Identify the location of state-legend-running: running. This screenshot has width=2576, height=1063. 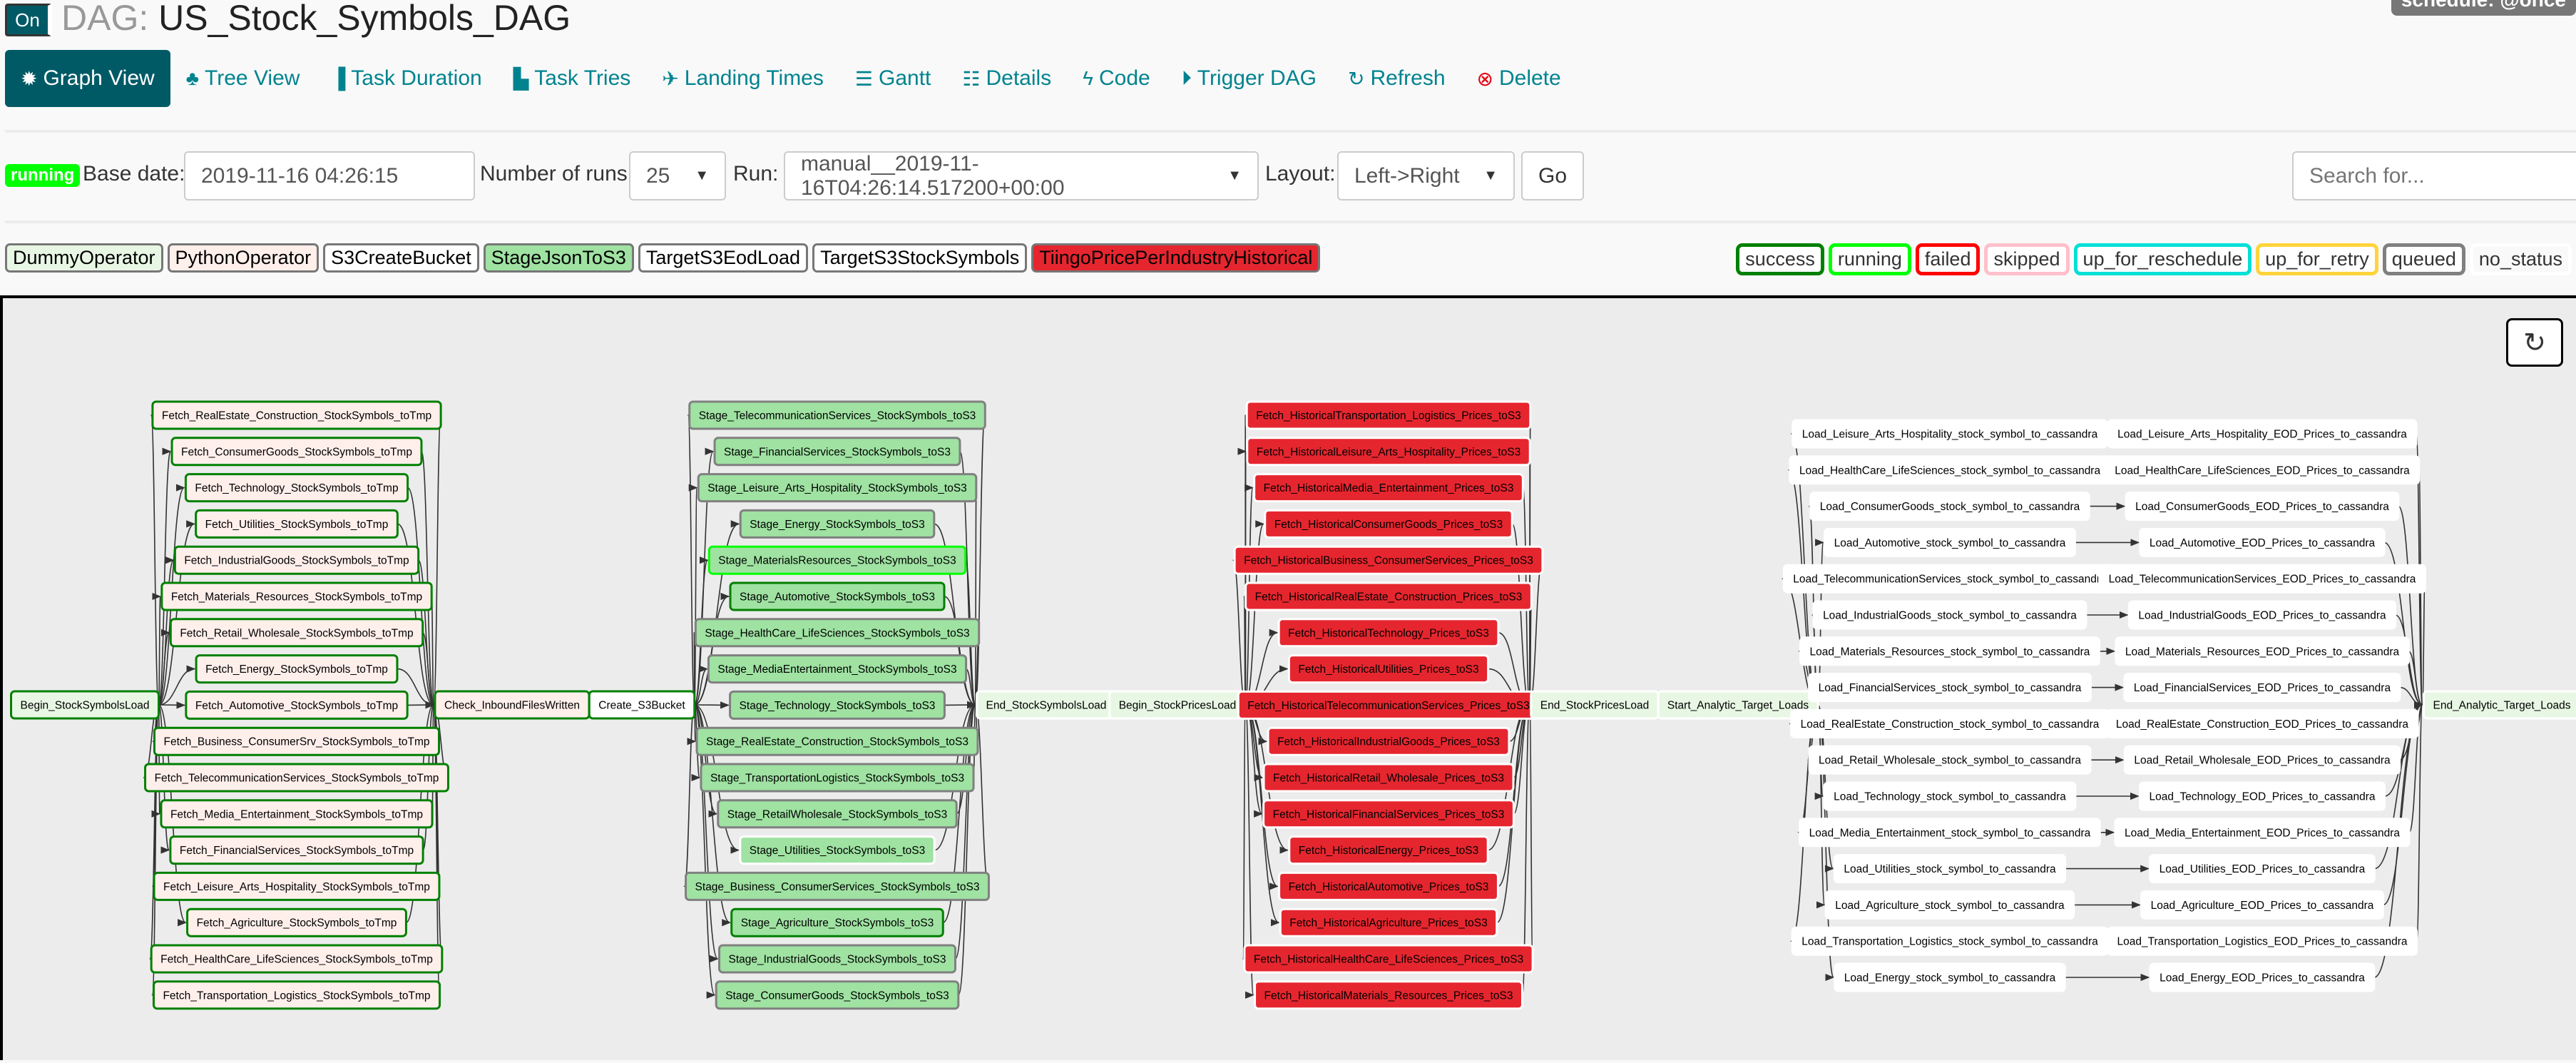
(1870, 259).